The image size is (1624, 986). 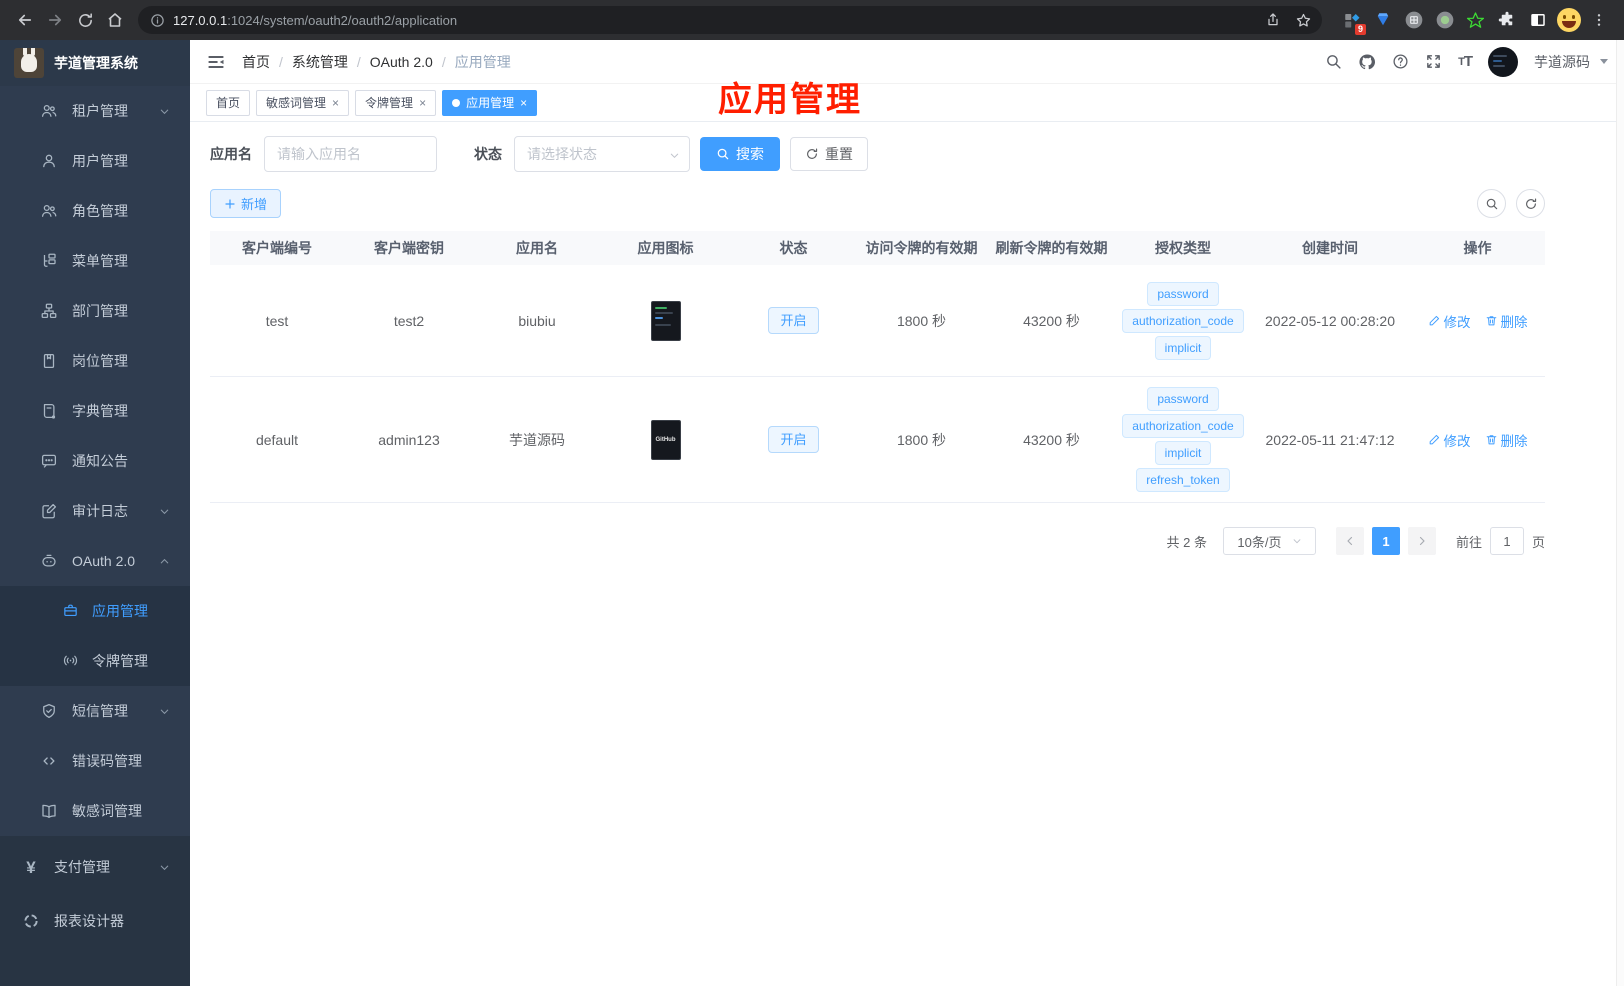 I want to click on sidebar-item-pay: ¥ 支付管理, so click(x=95, y=867).